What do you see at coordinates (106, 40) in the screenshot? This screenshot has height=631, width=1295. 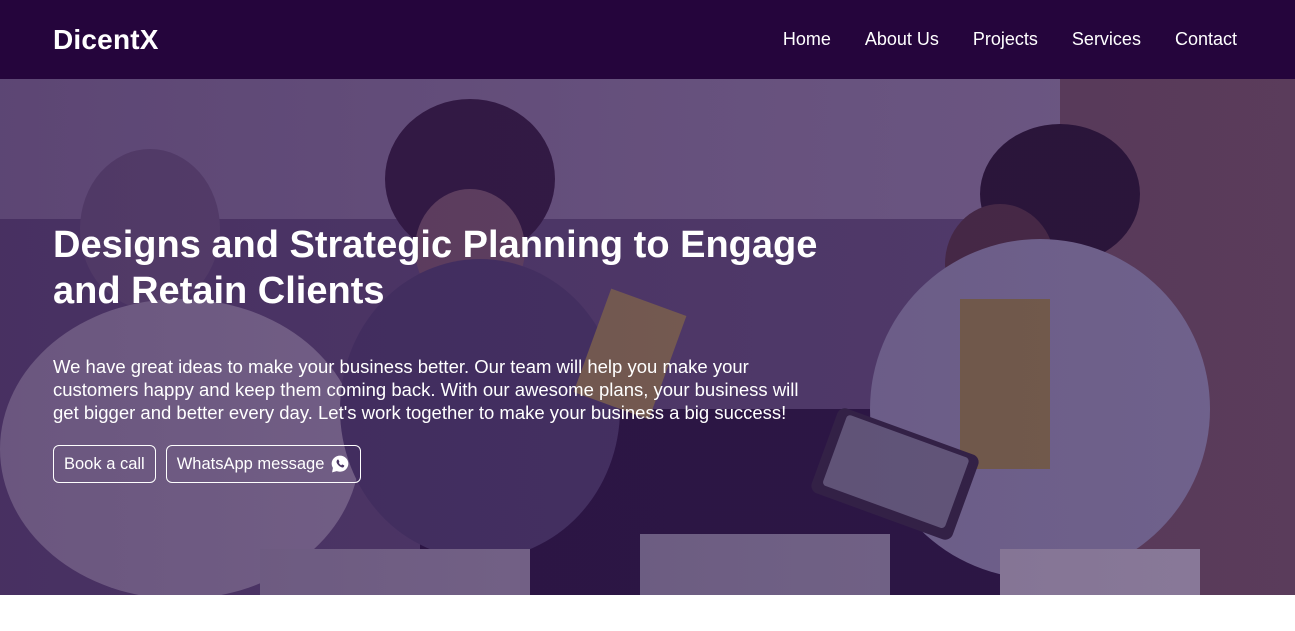 I see `brand-logo: DicentX` at bounding box center [106, 40].